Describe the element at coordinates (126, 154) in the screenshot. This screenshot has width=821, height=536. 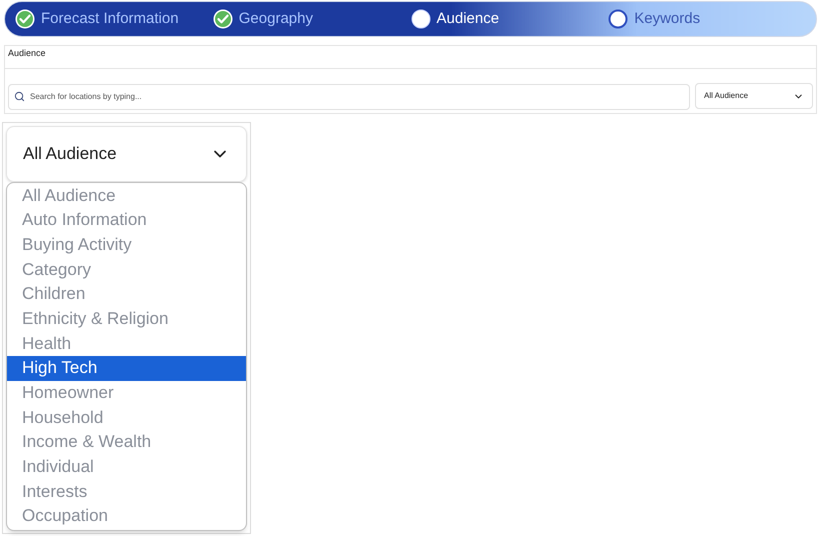
I see `audience-dropdown: All Audience` at that location.